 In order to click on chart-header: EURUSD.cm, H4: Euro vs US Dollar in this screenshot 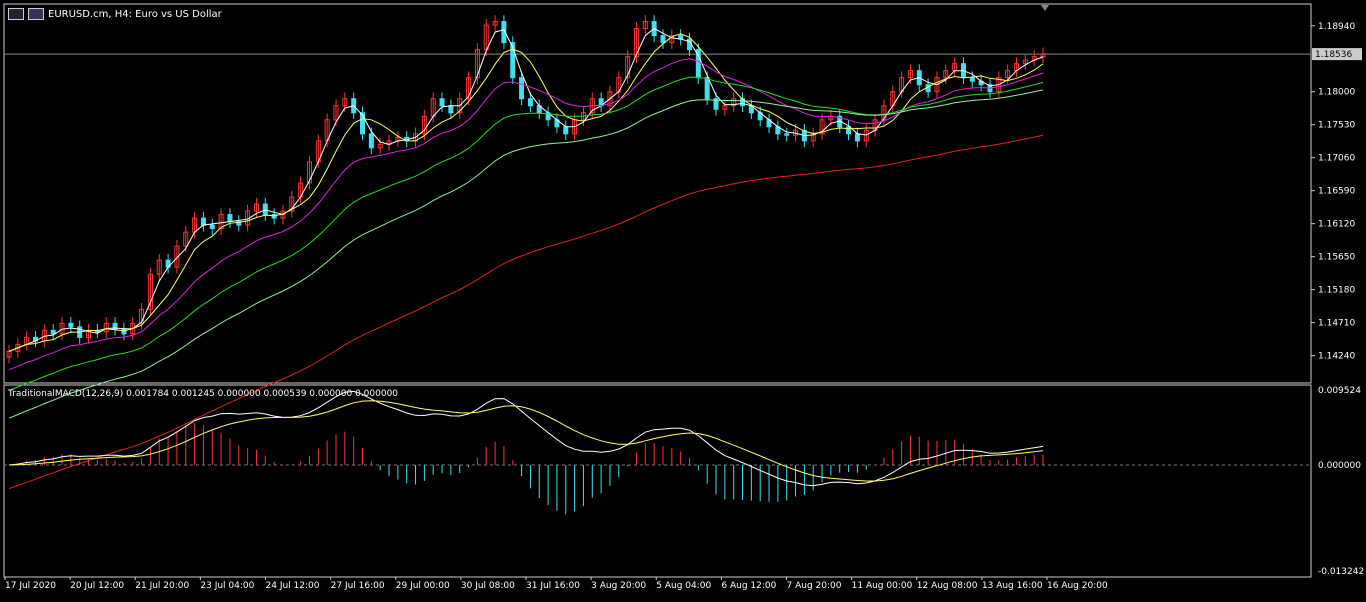, I will do `click(115, 14)`.